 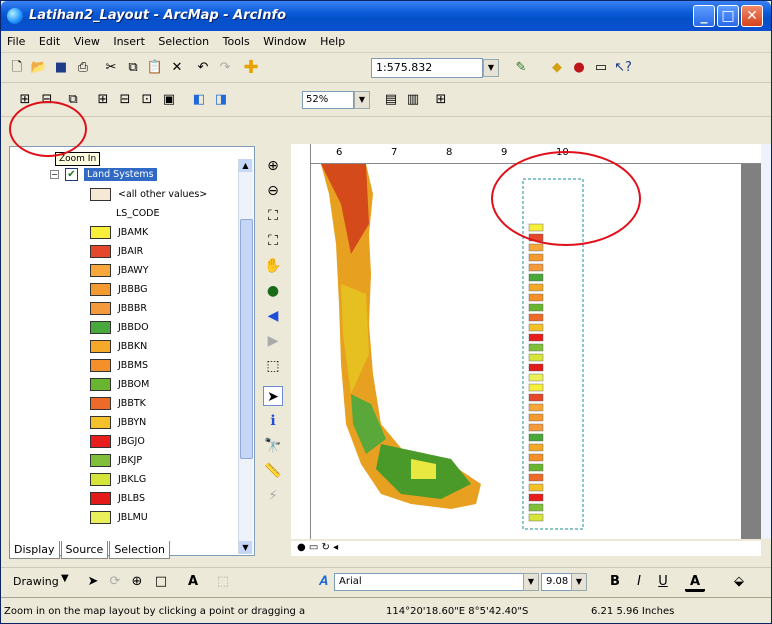 I want to click on zoom-to-selected-icon: ⊕, so click(x=137, y=582).